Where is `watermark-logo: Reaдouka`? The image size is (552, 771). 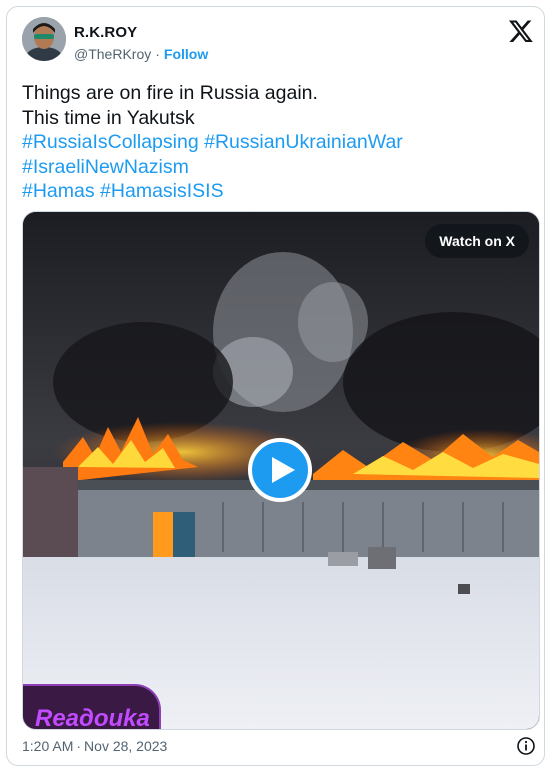
watermark-logo: Reaдouka is located at coordinates (92, 707).